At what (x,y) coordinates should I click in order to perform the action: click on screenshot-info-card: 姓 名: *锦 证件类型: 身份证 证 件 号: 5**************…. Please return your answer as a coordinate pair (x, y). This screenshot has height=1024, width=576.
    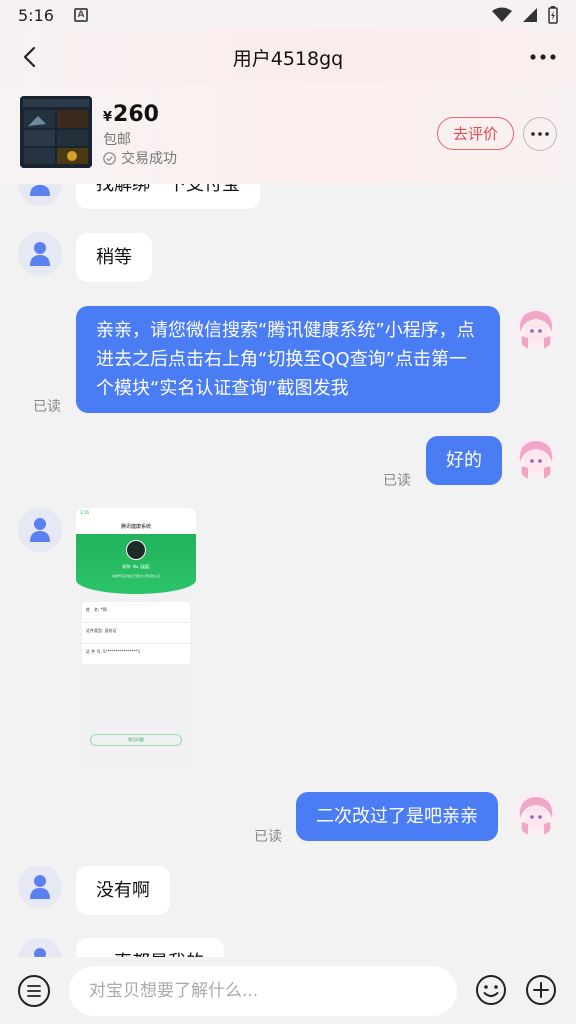
    Looking at the image, I should click on (136, 633).